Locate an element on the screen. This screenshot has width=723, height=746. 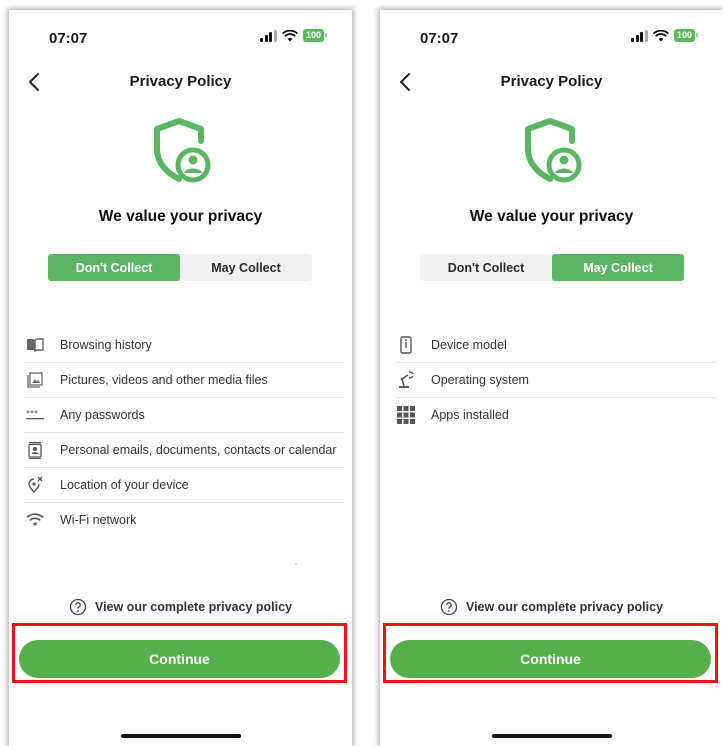
list-item: Pictures, videos and other media files is located at coordinates (184, 380).